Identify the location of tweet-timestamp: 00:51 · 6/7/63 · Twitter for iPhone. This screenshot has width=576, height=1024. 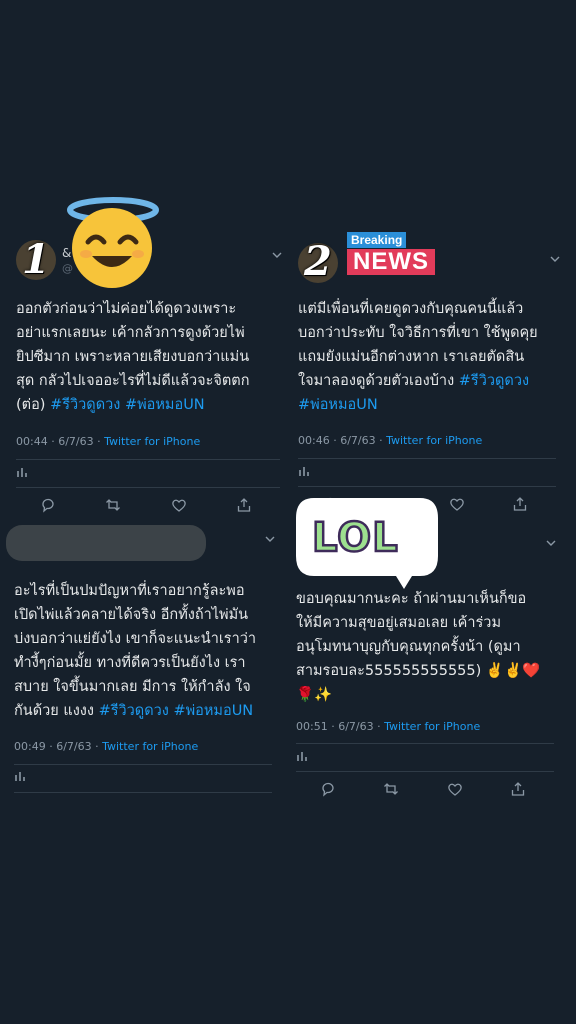
(388, 726).